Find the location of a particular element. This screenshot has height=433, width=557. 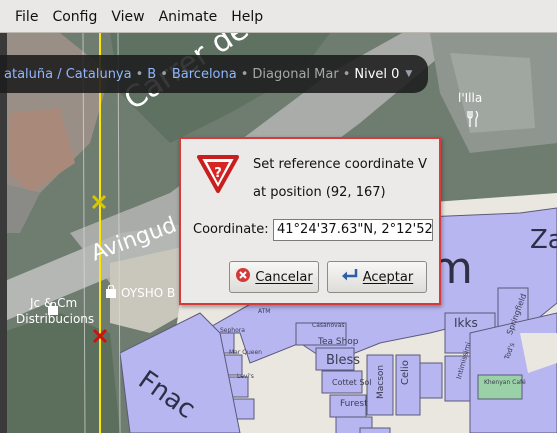

shop-label-sephora: Sephora is located at coordinates (232, 330).